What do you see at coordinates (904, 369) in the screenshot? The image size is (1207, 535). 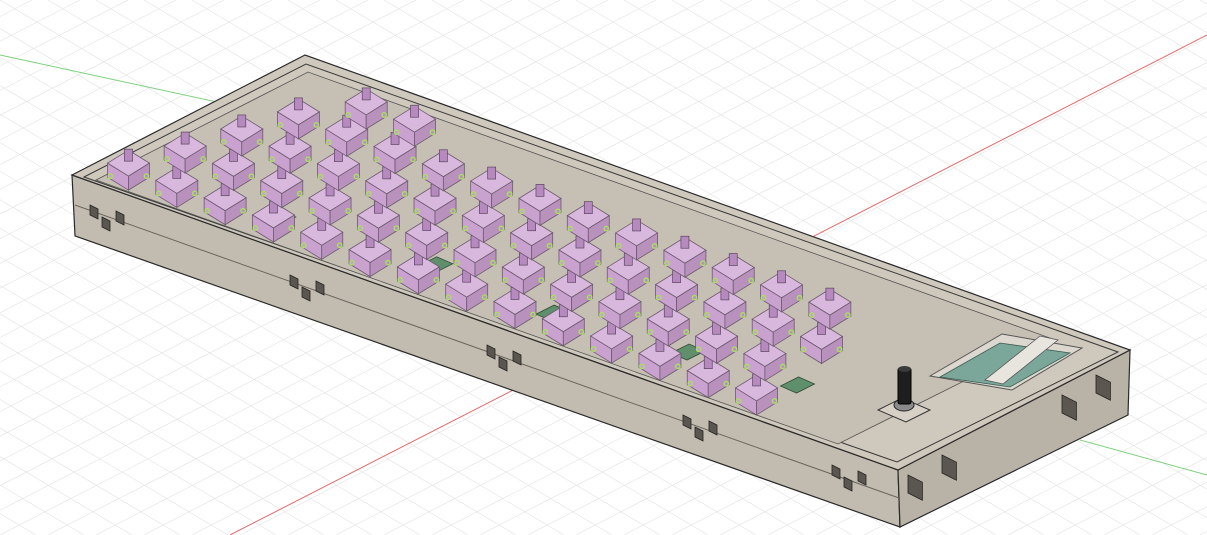 I see `encoder-knob-top` at bounding box center [904, 369].